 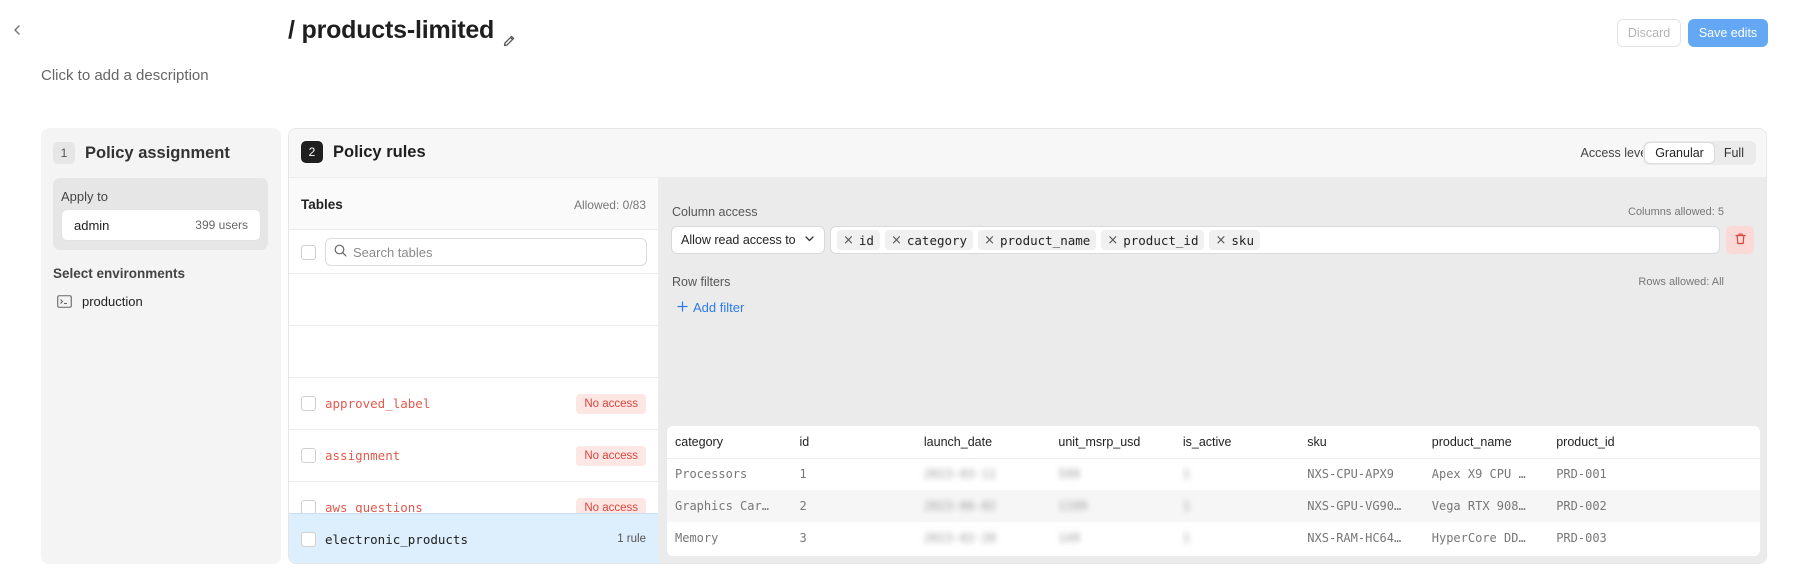 I want to click on step-badge: 2, so click(x=312, y=152).